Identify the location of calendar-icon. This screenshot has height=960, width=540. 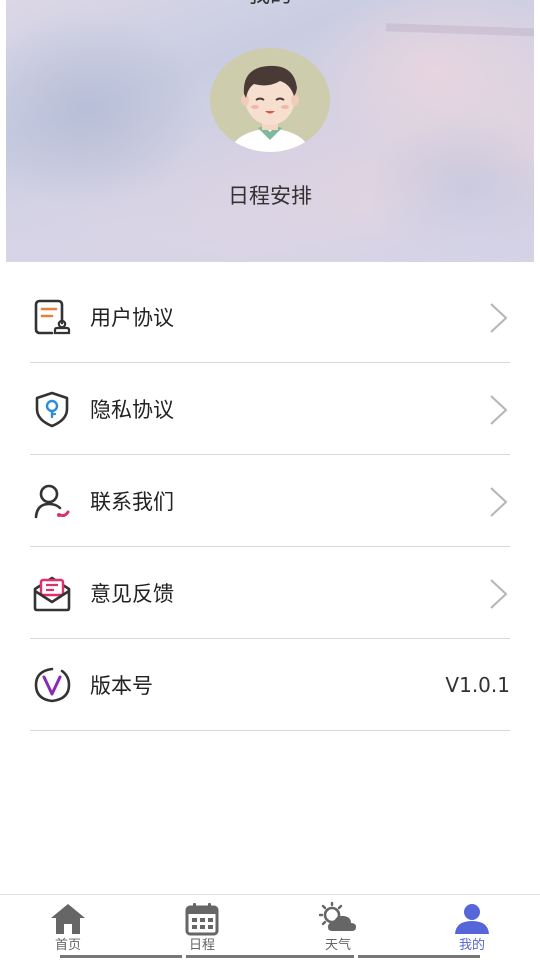
(202, 919).